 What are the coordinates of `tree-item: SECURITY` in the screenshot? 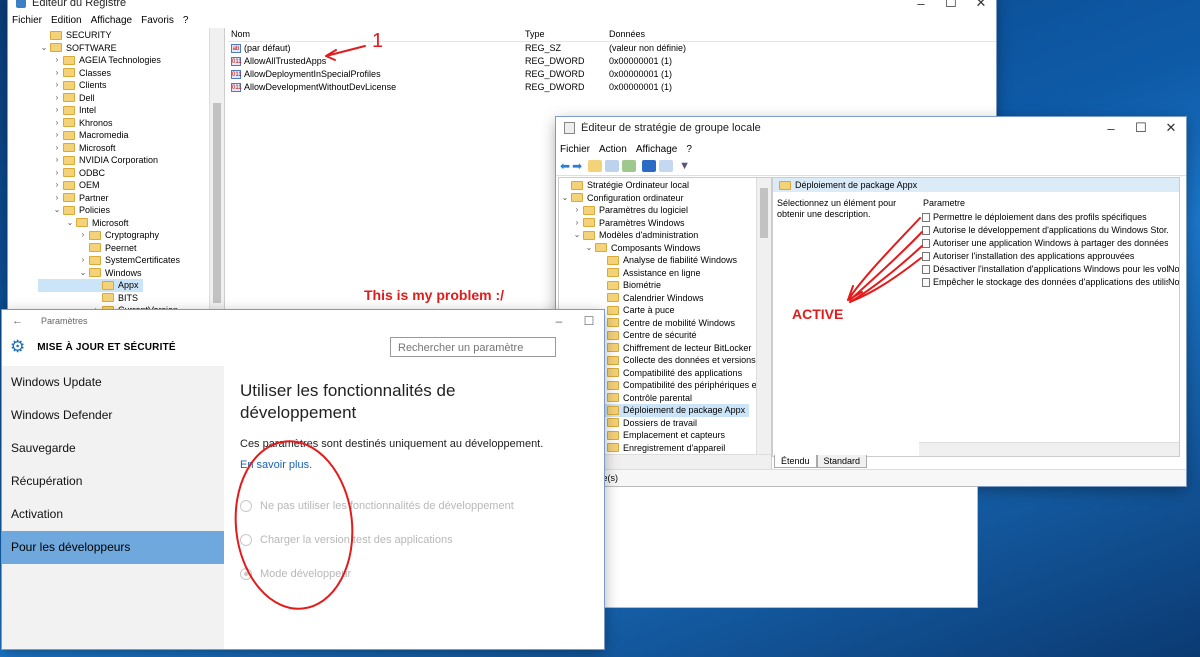 It's located at (131, 35).